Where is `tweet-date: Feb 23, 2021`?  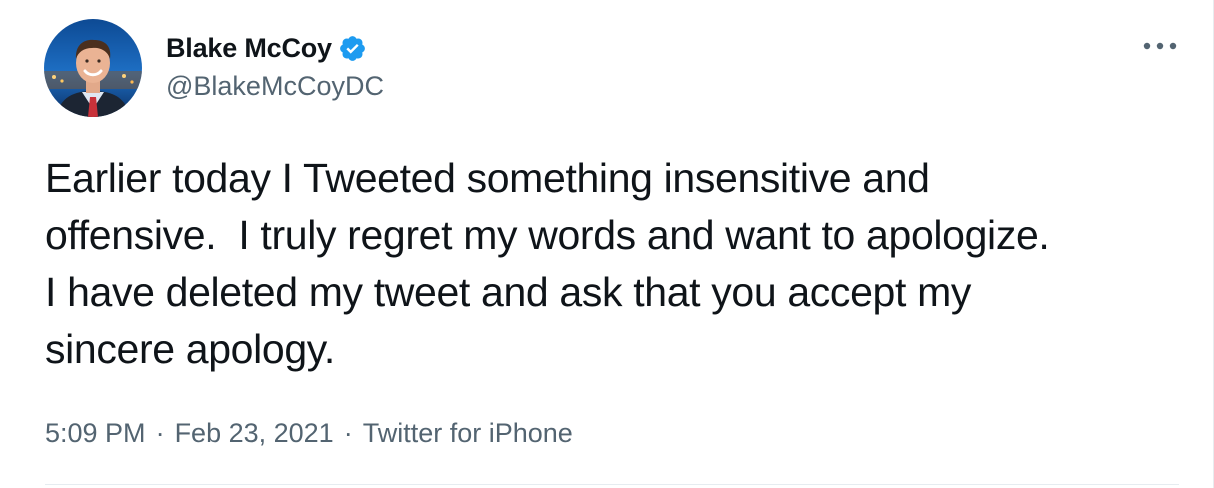
tweet-date: Feb 23, 2021 is located at coordinates (254, 433).